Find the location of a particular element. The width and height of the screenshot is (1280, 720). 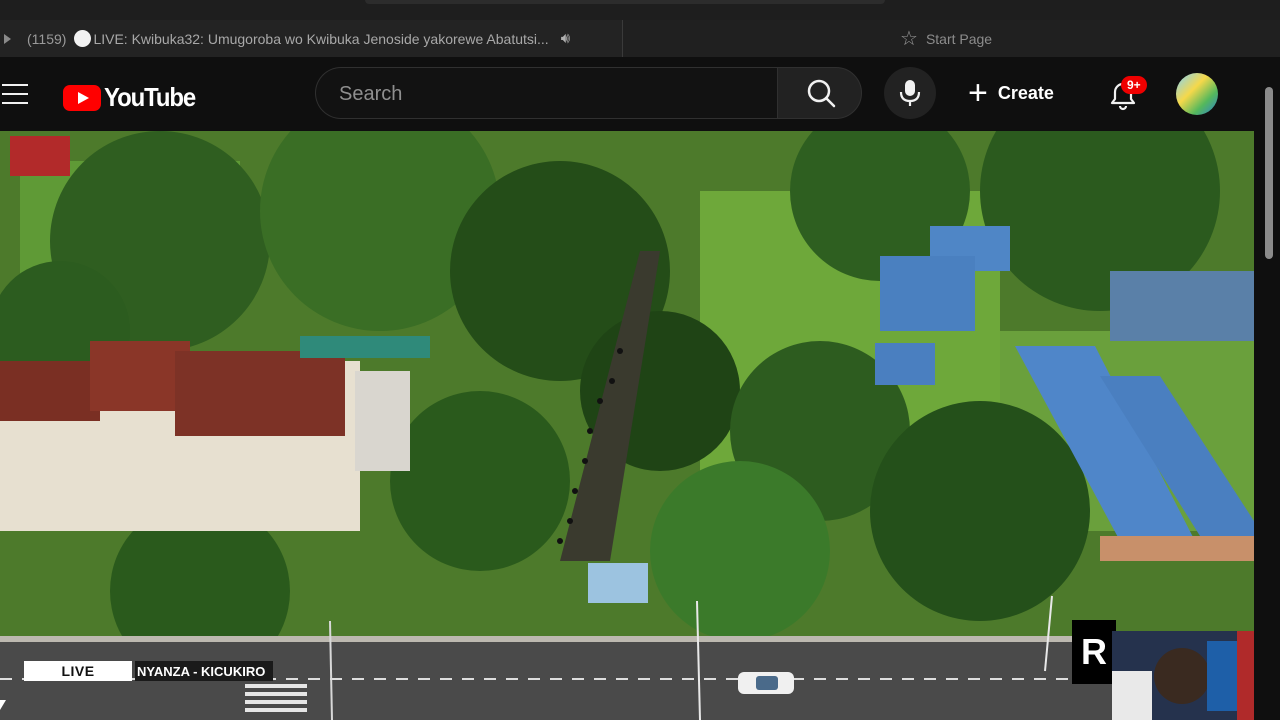

hamburger-menu-icon is located at coordinates (15, 94).